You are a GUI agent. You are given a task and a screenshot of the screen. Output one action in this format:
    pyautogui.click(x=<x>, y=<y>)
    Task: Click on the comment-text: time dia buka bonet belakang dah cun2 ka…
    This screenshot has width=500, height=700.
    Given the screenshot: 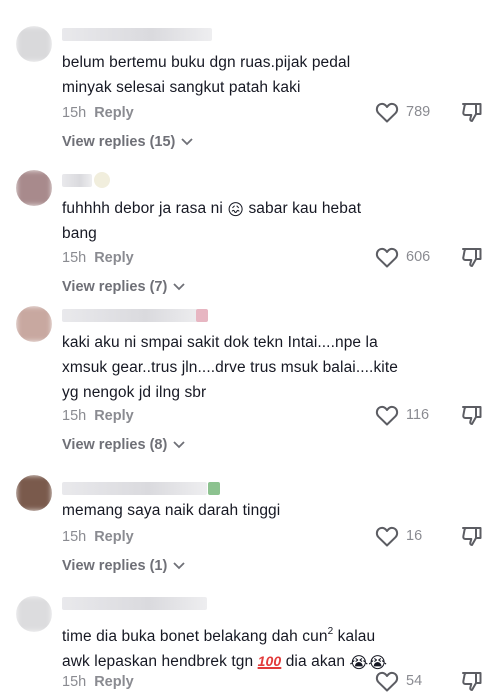 What is the action you would take?
    pyautogui.click(x=225, y=649)
    